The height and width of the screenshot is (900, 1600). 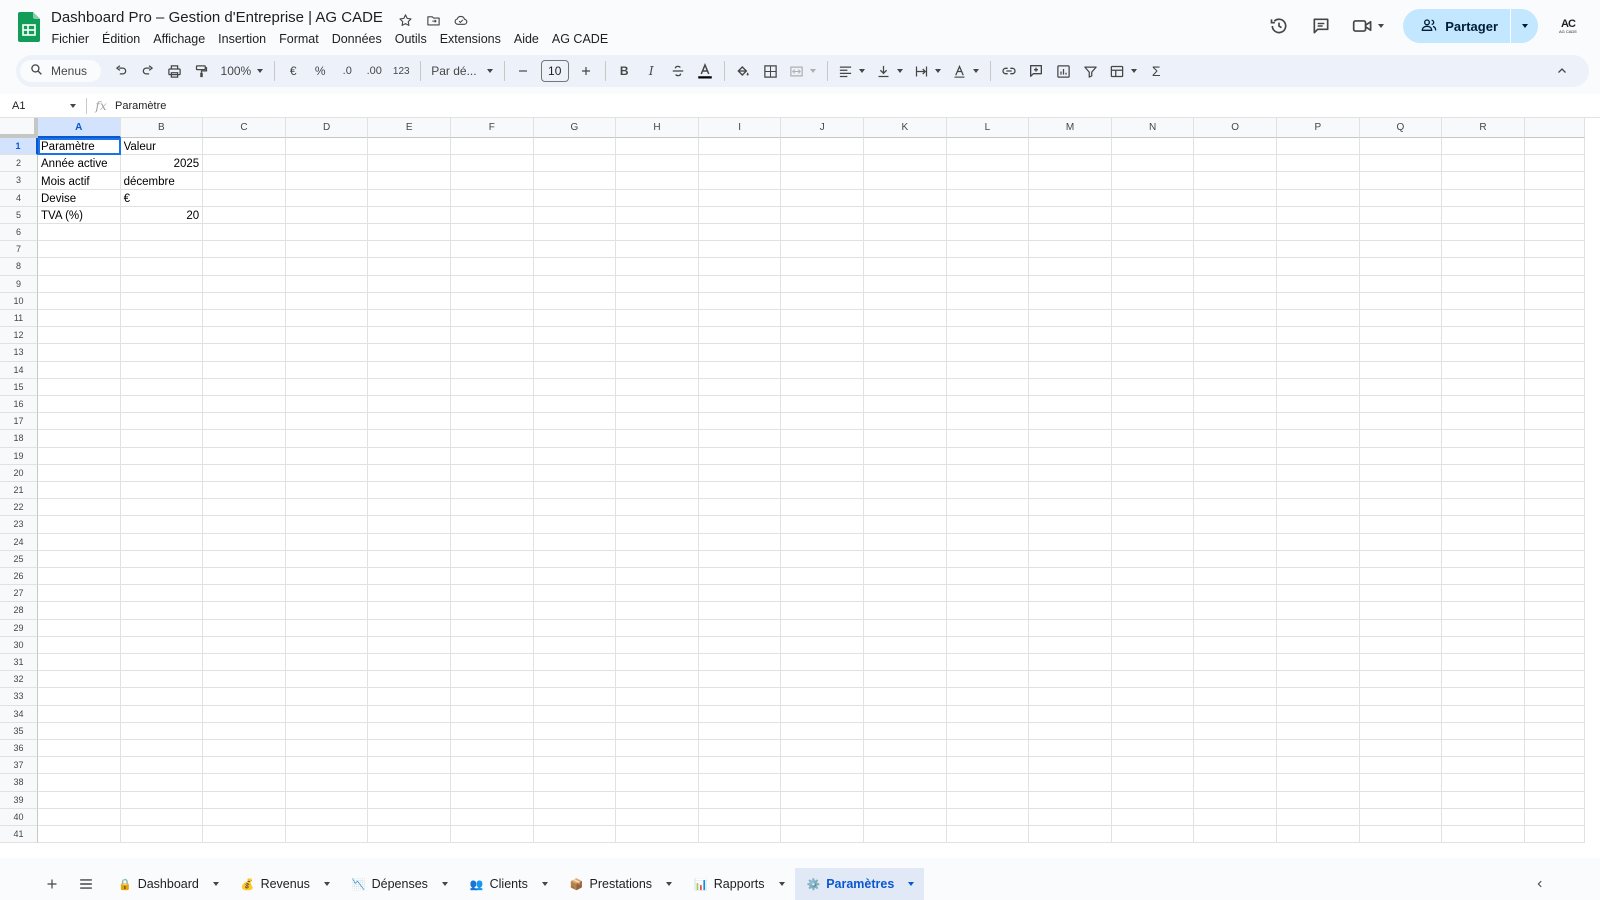 What do you see at coordinates (905, 817) in the screenshot?
I see `cell-k40` at bounding box center [905, 817].